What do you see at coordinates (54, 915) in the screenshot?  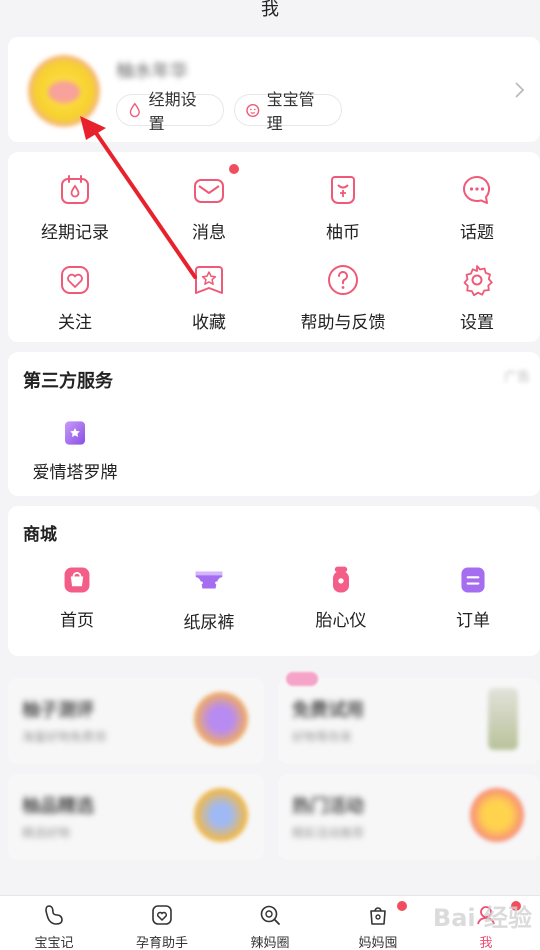 I see `baby-foot-icon` at bounding box center [54, 915].